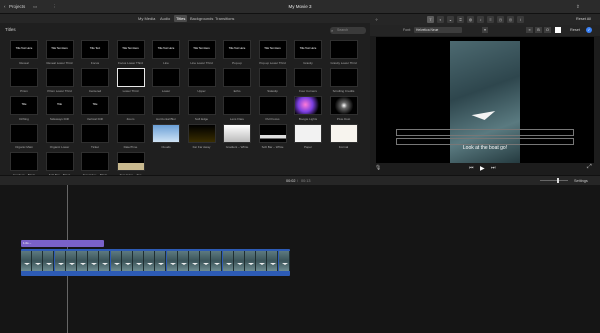 This screenshot has height=333, width=600. What do you see at coordinates (470, 19) in the screenshot?
I see `stabilization-icon: ◍` at bounding box center [470, 19].